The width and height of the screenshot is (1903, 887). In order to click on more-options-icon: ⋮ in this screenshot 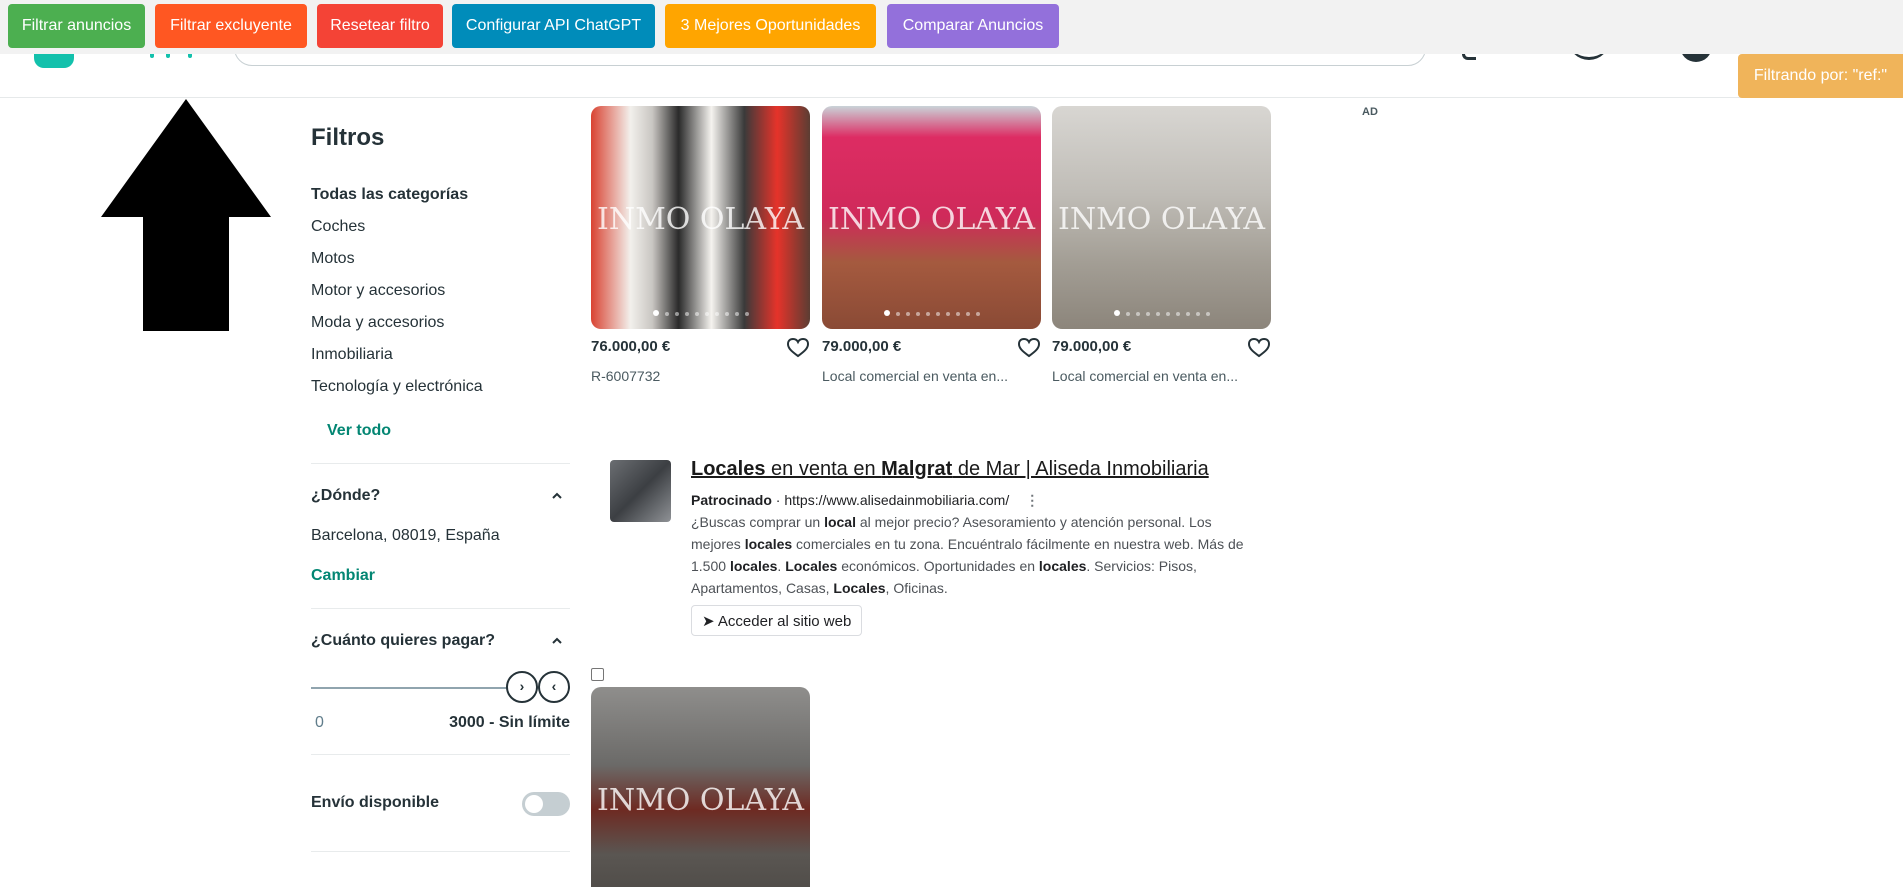, I will do `click(1032, 500)`.